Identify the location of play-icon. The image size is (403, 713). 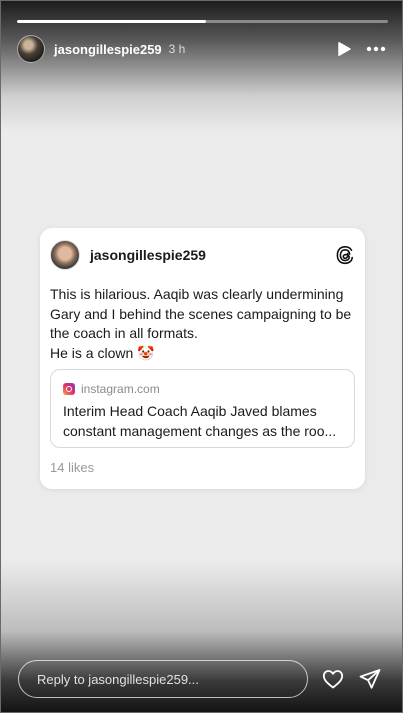
(344, 49).